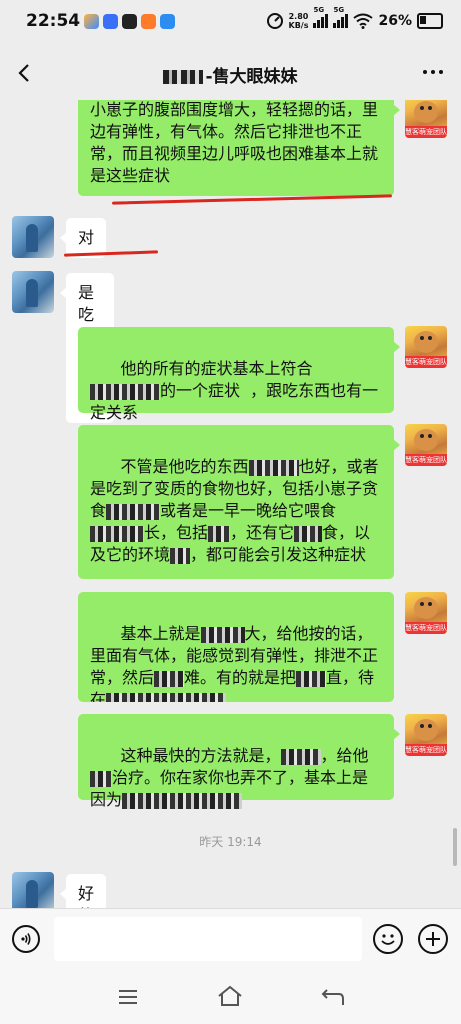  What do you see at coordinates (208, 939) in the screenshot?
I see `message-input` at bounding box center [208, 939].